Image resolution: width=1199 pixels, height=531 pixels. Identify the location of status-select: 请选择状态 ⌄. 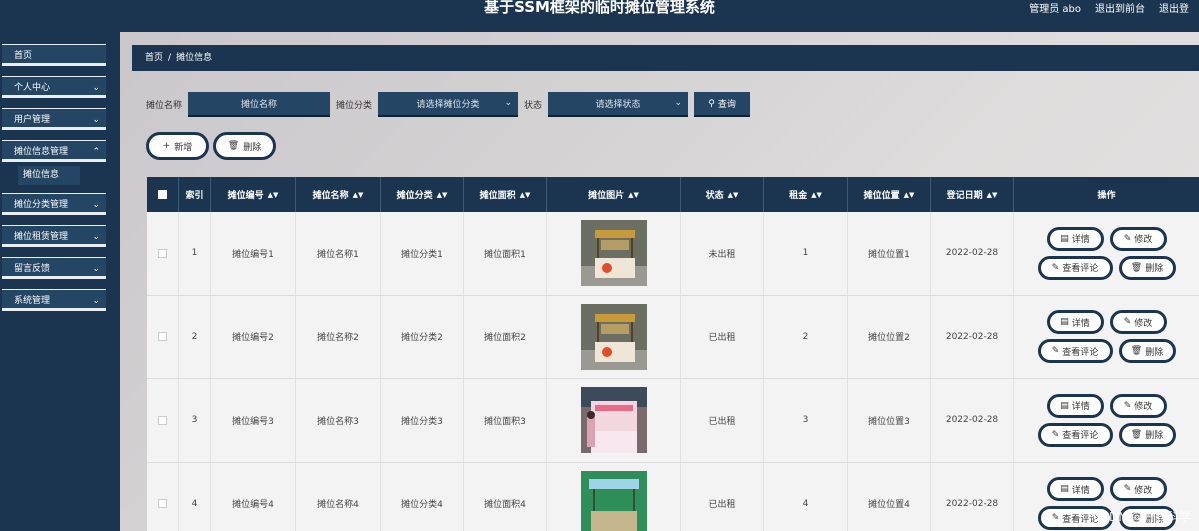
(618, 104).